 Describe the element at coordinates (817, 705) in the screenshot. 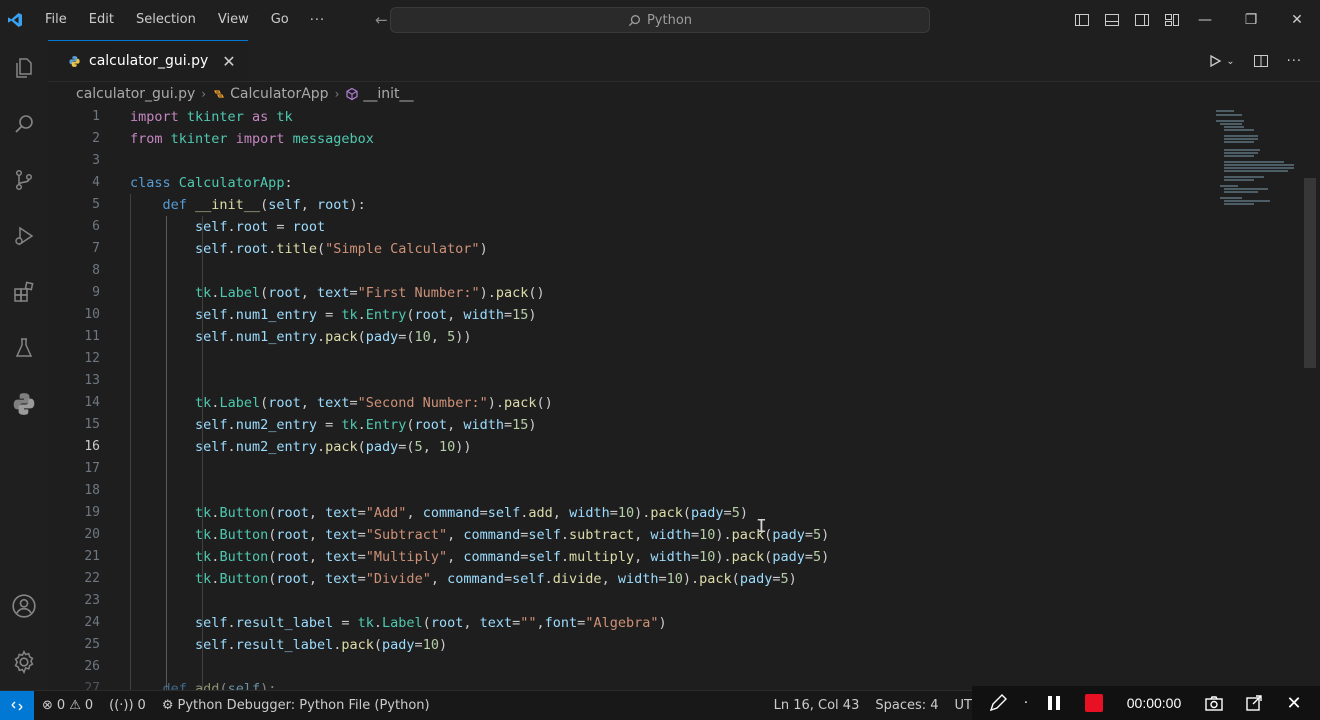

I see `cursor-position: Ln 16, Col 43` at that location.